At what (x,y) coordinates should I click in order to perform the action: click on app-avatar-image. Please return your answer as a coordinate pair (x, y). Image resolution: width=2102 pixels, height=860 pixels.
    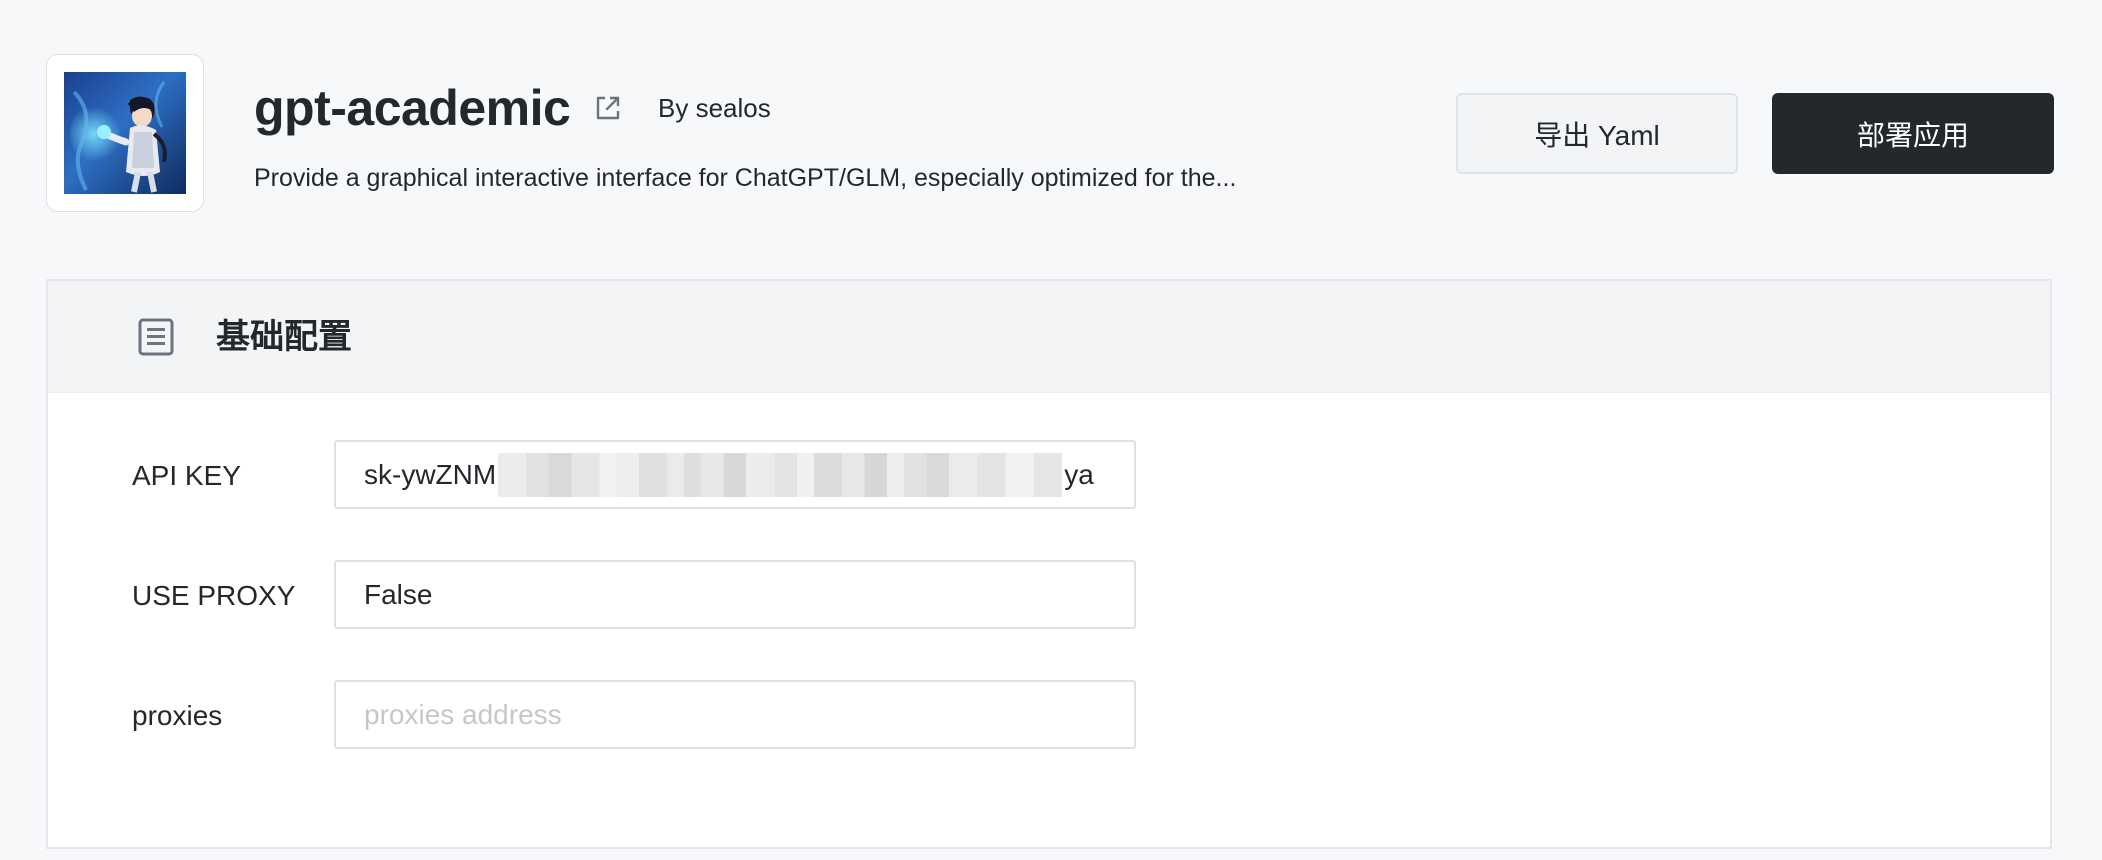
    Looking at the image, I should click on (125, 133).